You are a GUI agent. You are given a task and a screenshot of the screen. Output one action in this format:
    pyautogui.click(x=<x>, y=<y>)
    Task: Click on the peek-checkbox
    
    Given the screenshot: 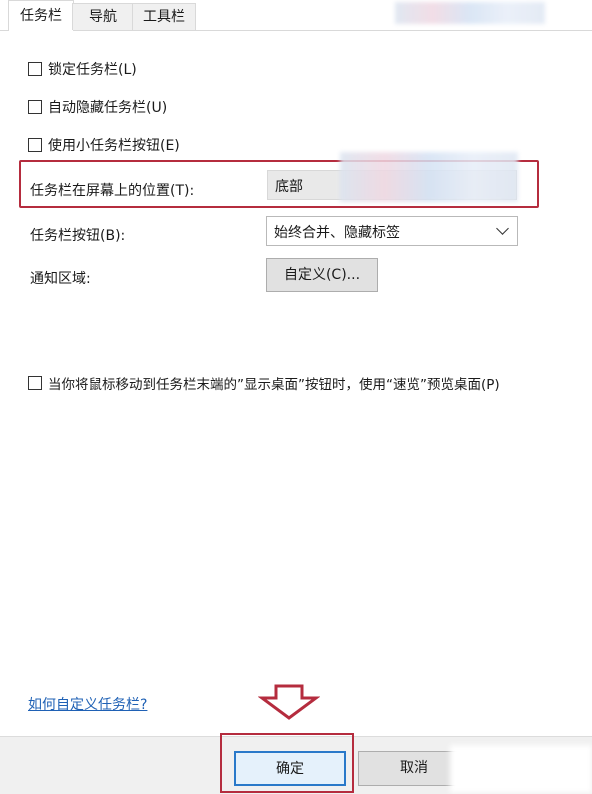 What is the action you would take?
    pyautogui.click(x=35, y=383)
    